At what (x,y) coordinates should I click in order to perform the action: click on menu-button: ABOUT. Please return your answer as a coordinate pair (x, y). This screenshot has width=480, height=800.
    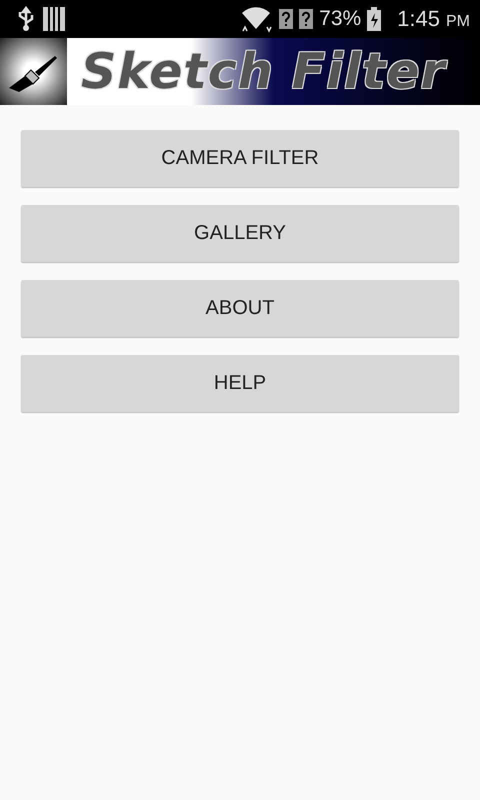
    Looking at the image, I should click on (240, 308).